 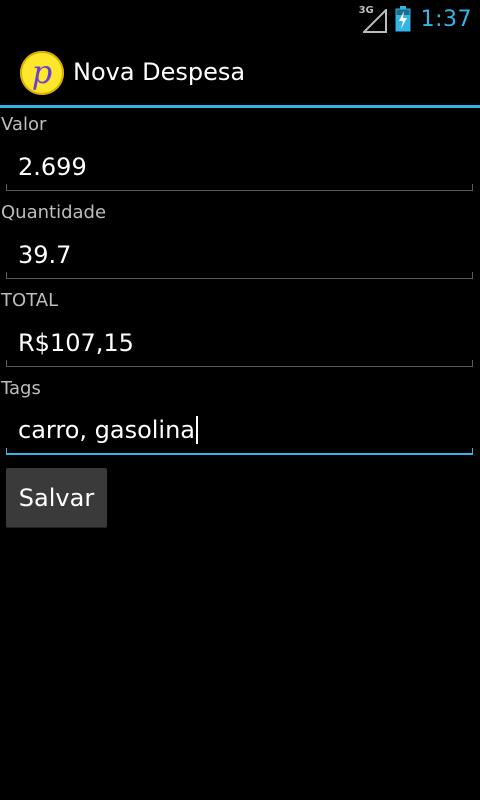 What do you see at coordinates (30, 300) in the screenshot?
I see `field-label-total: TOTAL` at bounding box center [30, 300].